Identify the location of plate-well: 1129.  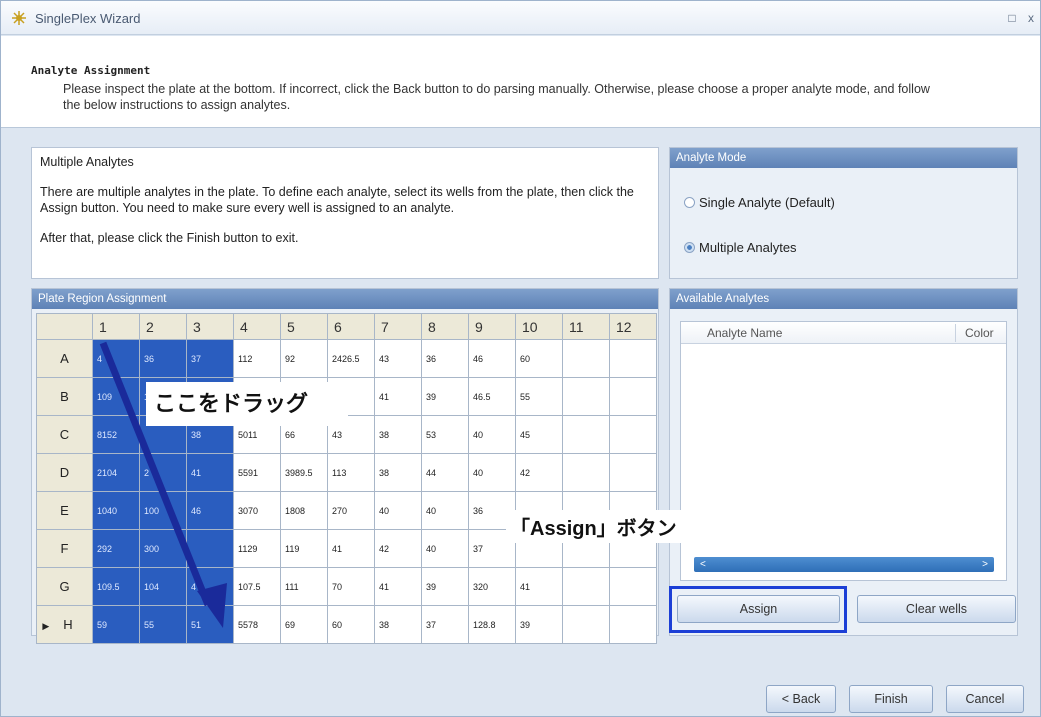
(257, 548).